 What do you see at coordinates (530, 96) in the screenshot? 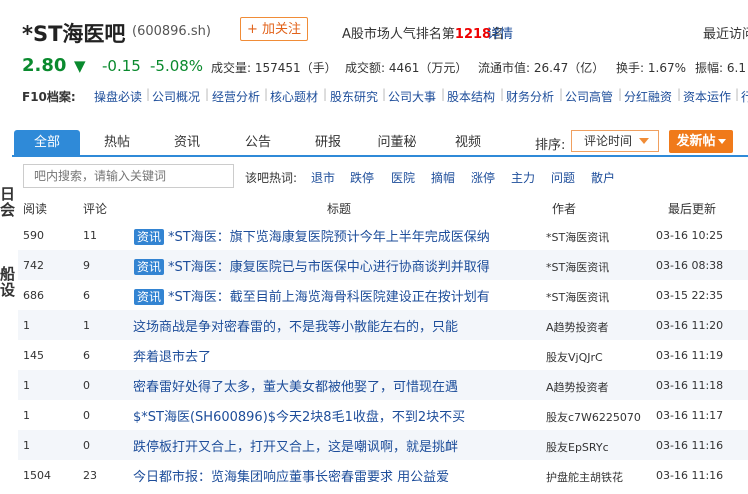
I see `f10-item: 财务分析` at bounding box center [530, 96].